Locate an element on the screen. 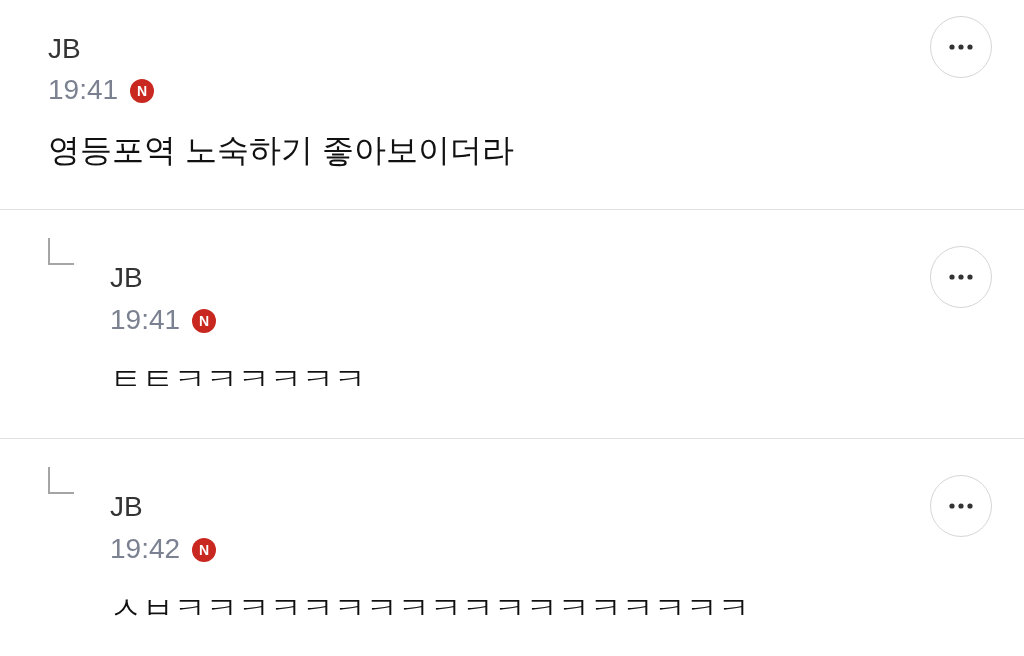 This screenshot has width=1024, height=656. comment-time: 19:42 is located at coordinates (145, 549).